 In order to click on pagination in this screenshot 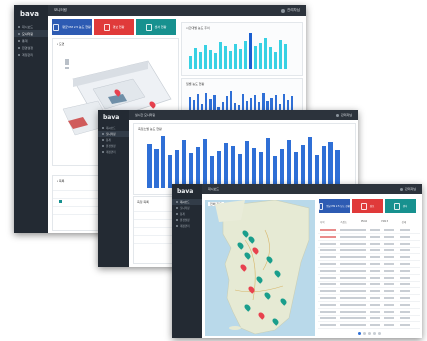, I will do `click(369, 333)`.